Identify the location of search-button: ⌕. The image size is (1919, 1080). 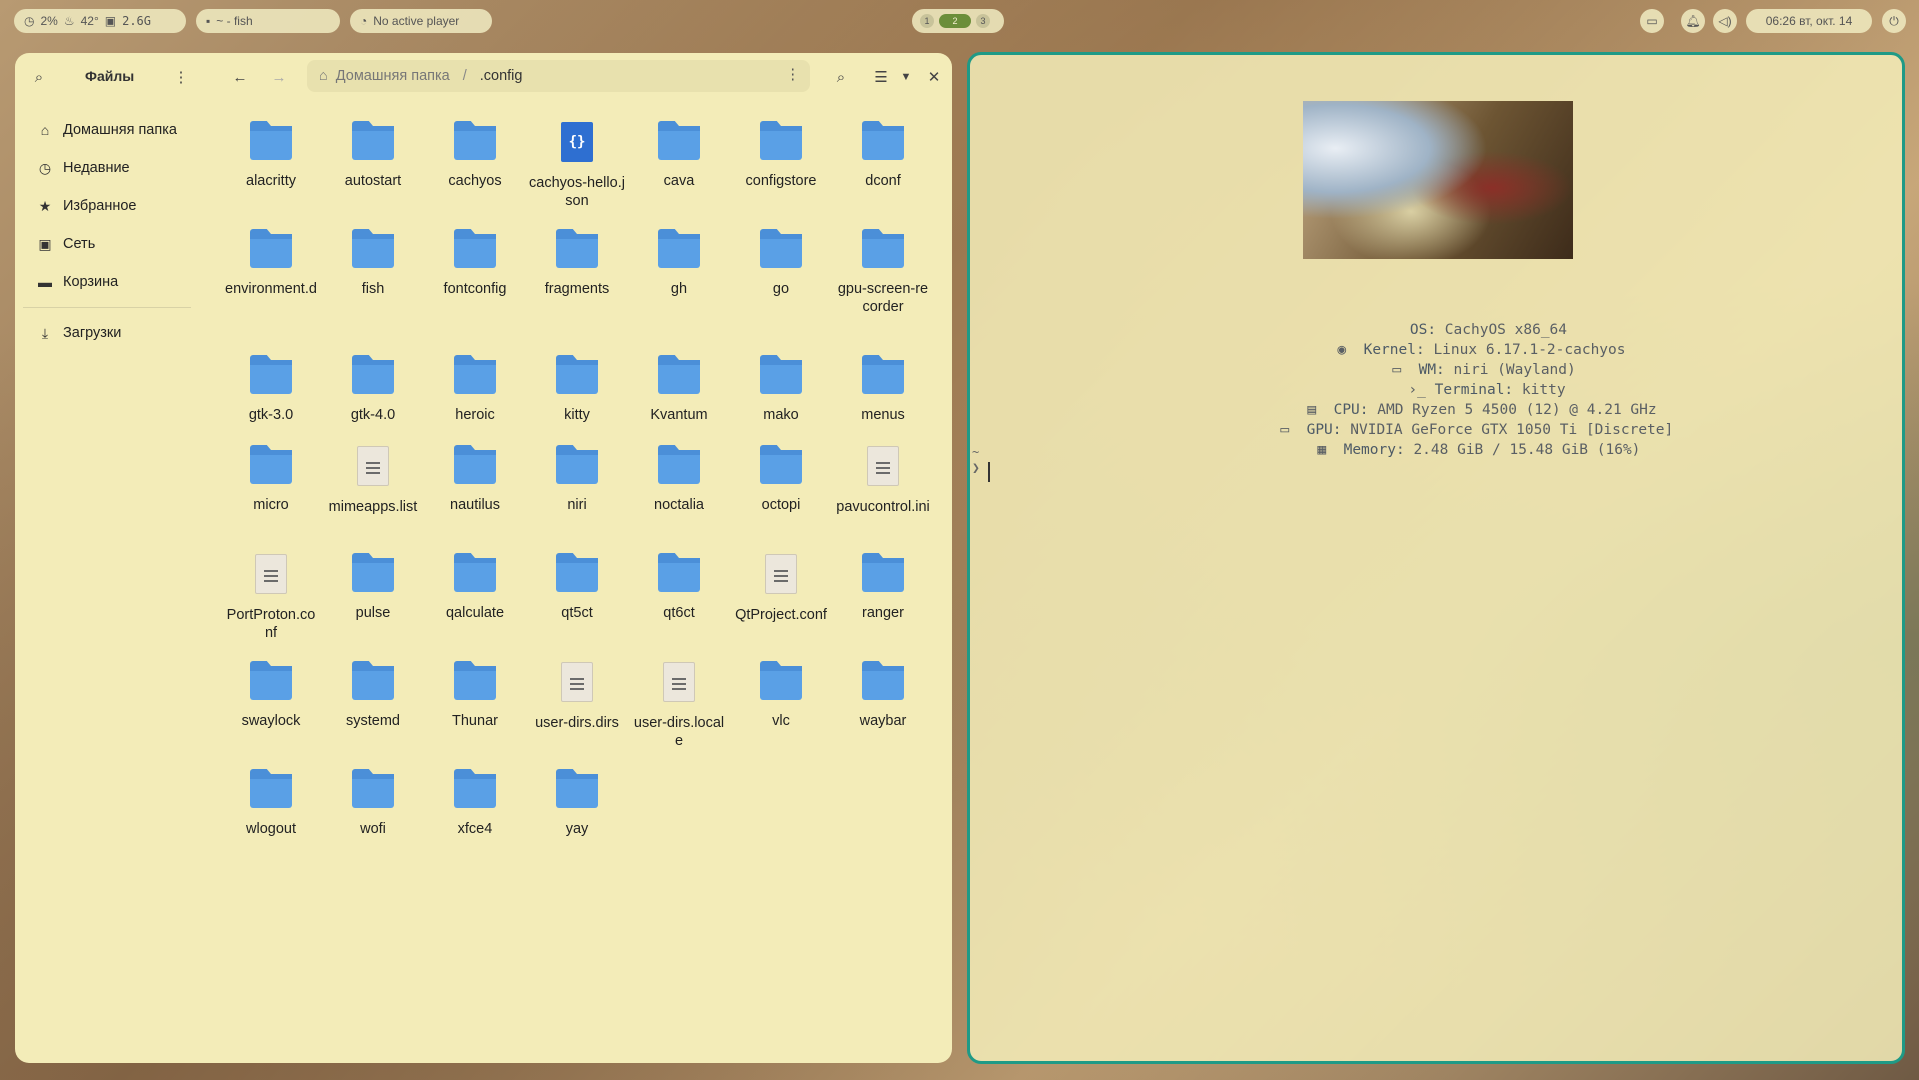
(39, 77).